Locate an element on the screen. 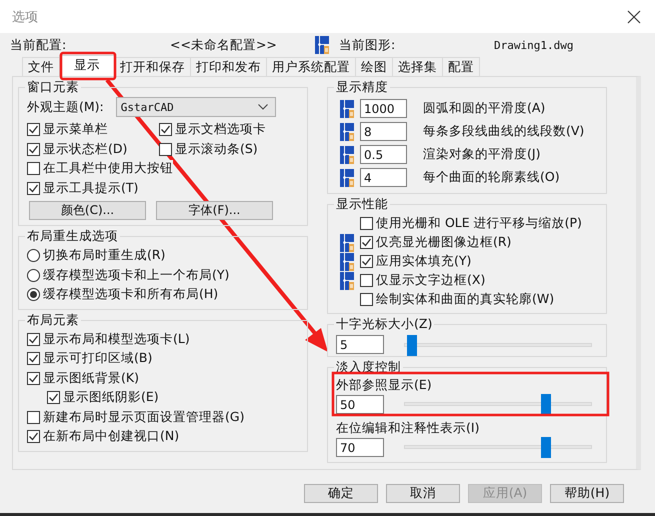 The width and height of the screenshot is (655, 516). drawing-name: Drawing1.dwg is located at coordinates (534, 45).